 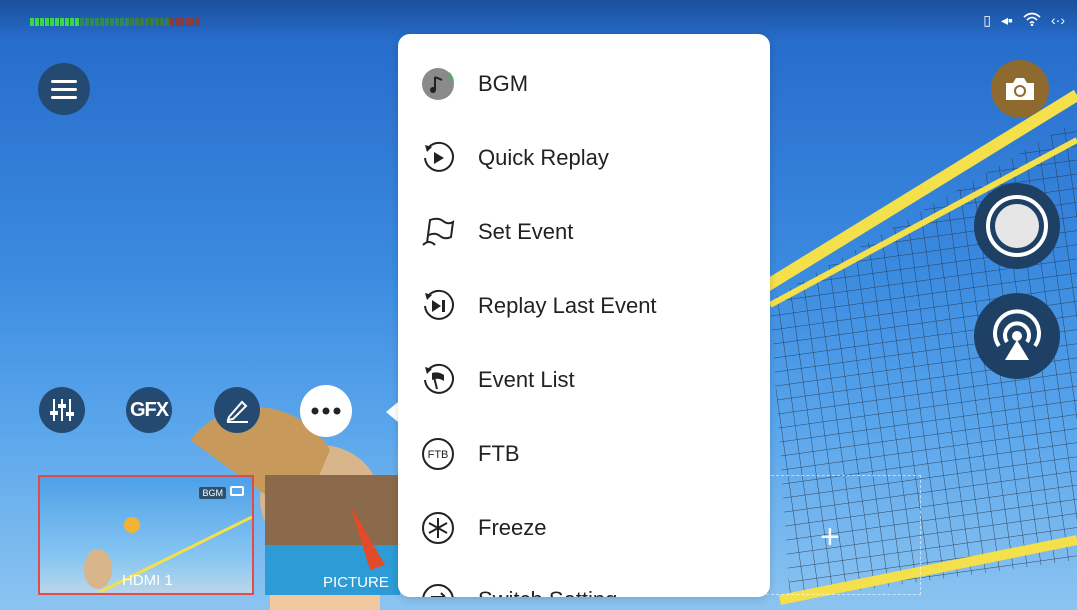 I want to click on audio-mixer-button, so click(x=62, y=410).